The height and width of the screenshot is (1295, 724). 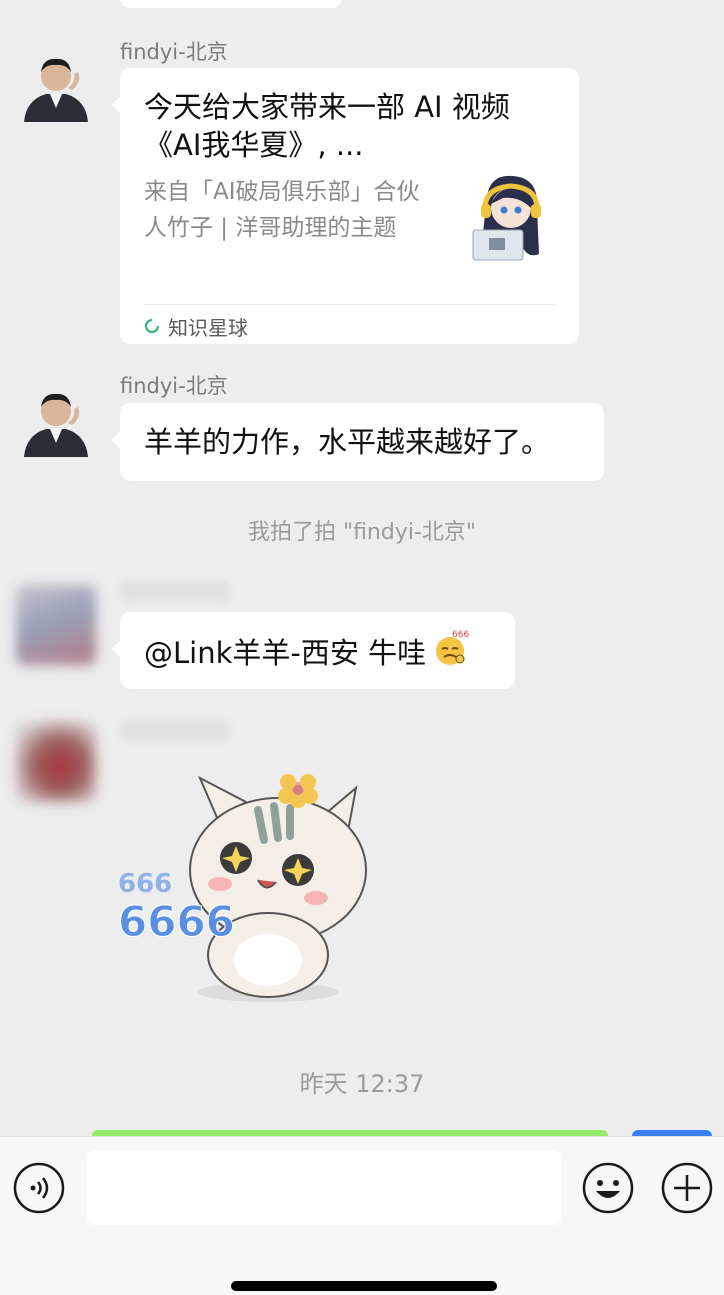 What do you see at coordinates (152, 327) in the screenshot?
I see `loading-ring-icon` at bounding box center [152, 327].